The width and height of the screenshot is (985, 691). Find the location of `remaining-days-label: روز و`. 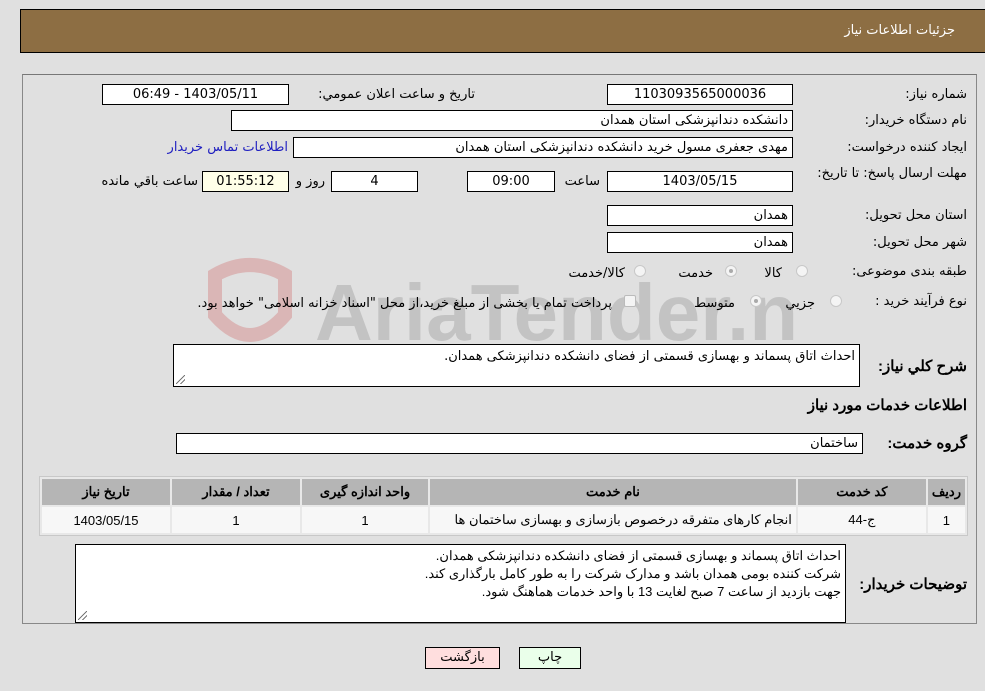

remaining-days-label: روز و is located at coordinates (310, 181).